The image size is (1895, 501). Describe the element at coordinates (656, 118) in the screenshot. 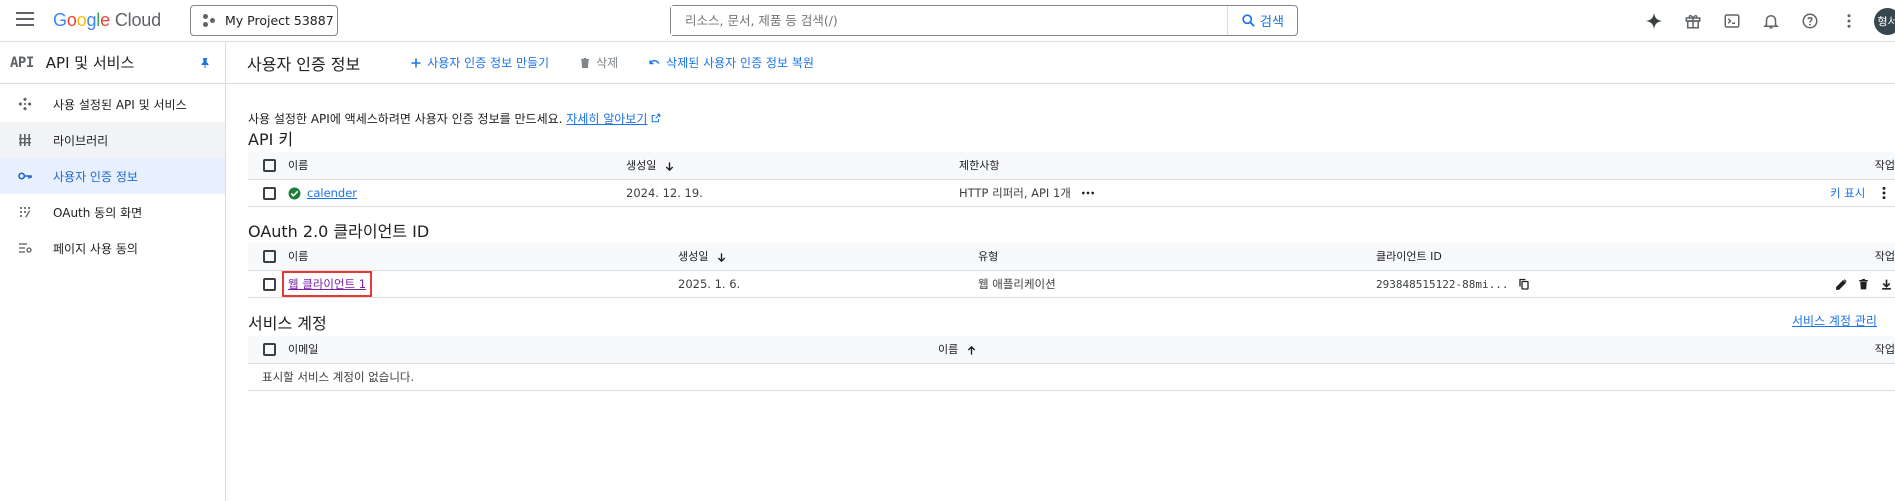

I see `open-in-new-icon` at that location.